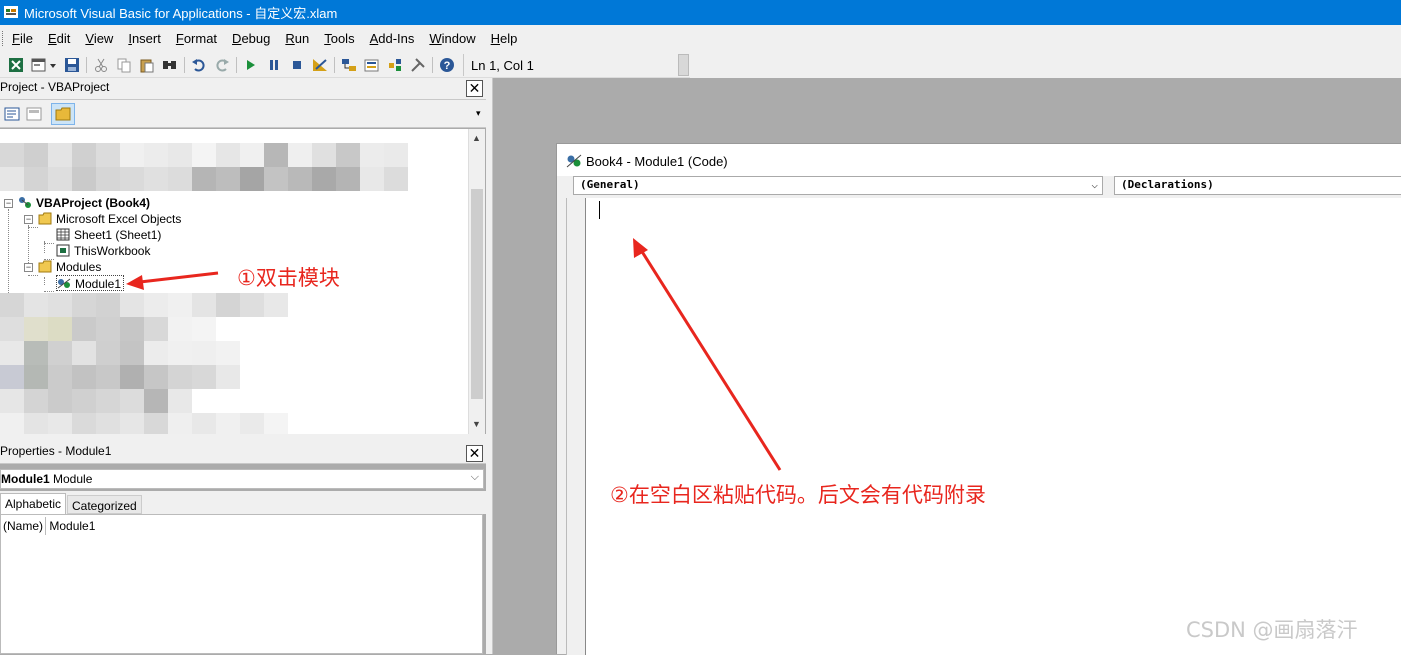  Describe the element at coordinates (3, 38) in the screenshot. I see `menu-grip` at that location.